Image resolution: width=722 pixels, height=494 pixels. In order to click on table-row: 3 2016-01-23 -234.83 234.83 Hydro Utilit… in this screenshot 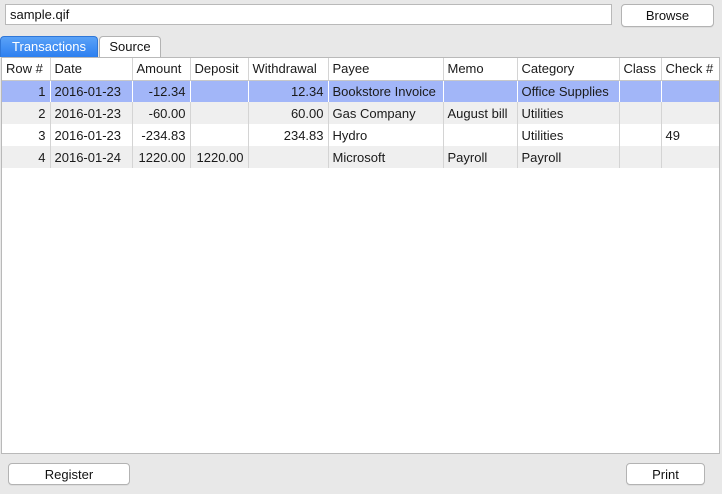, I will do `click(360, 135)`.